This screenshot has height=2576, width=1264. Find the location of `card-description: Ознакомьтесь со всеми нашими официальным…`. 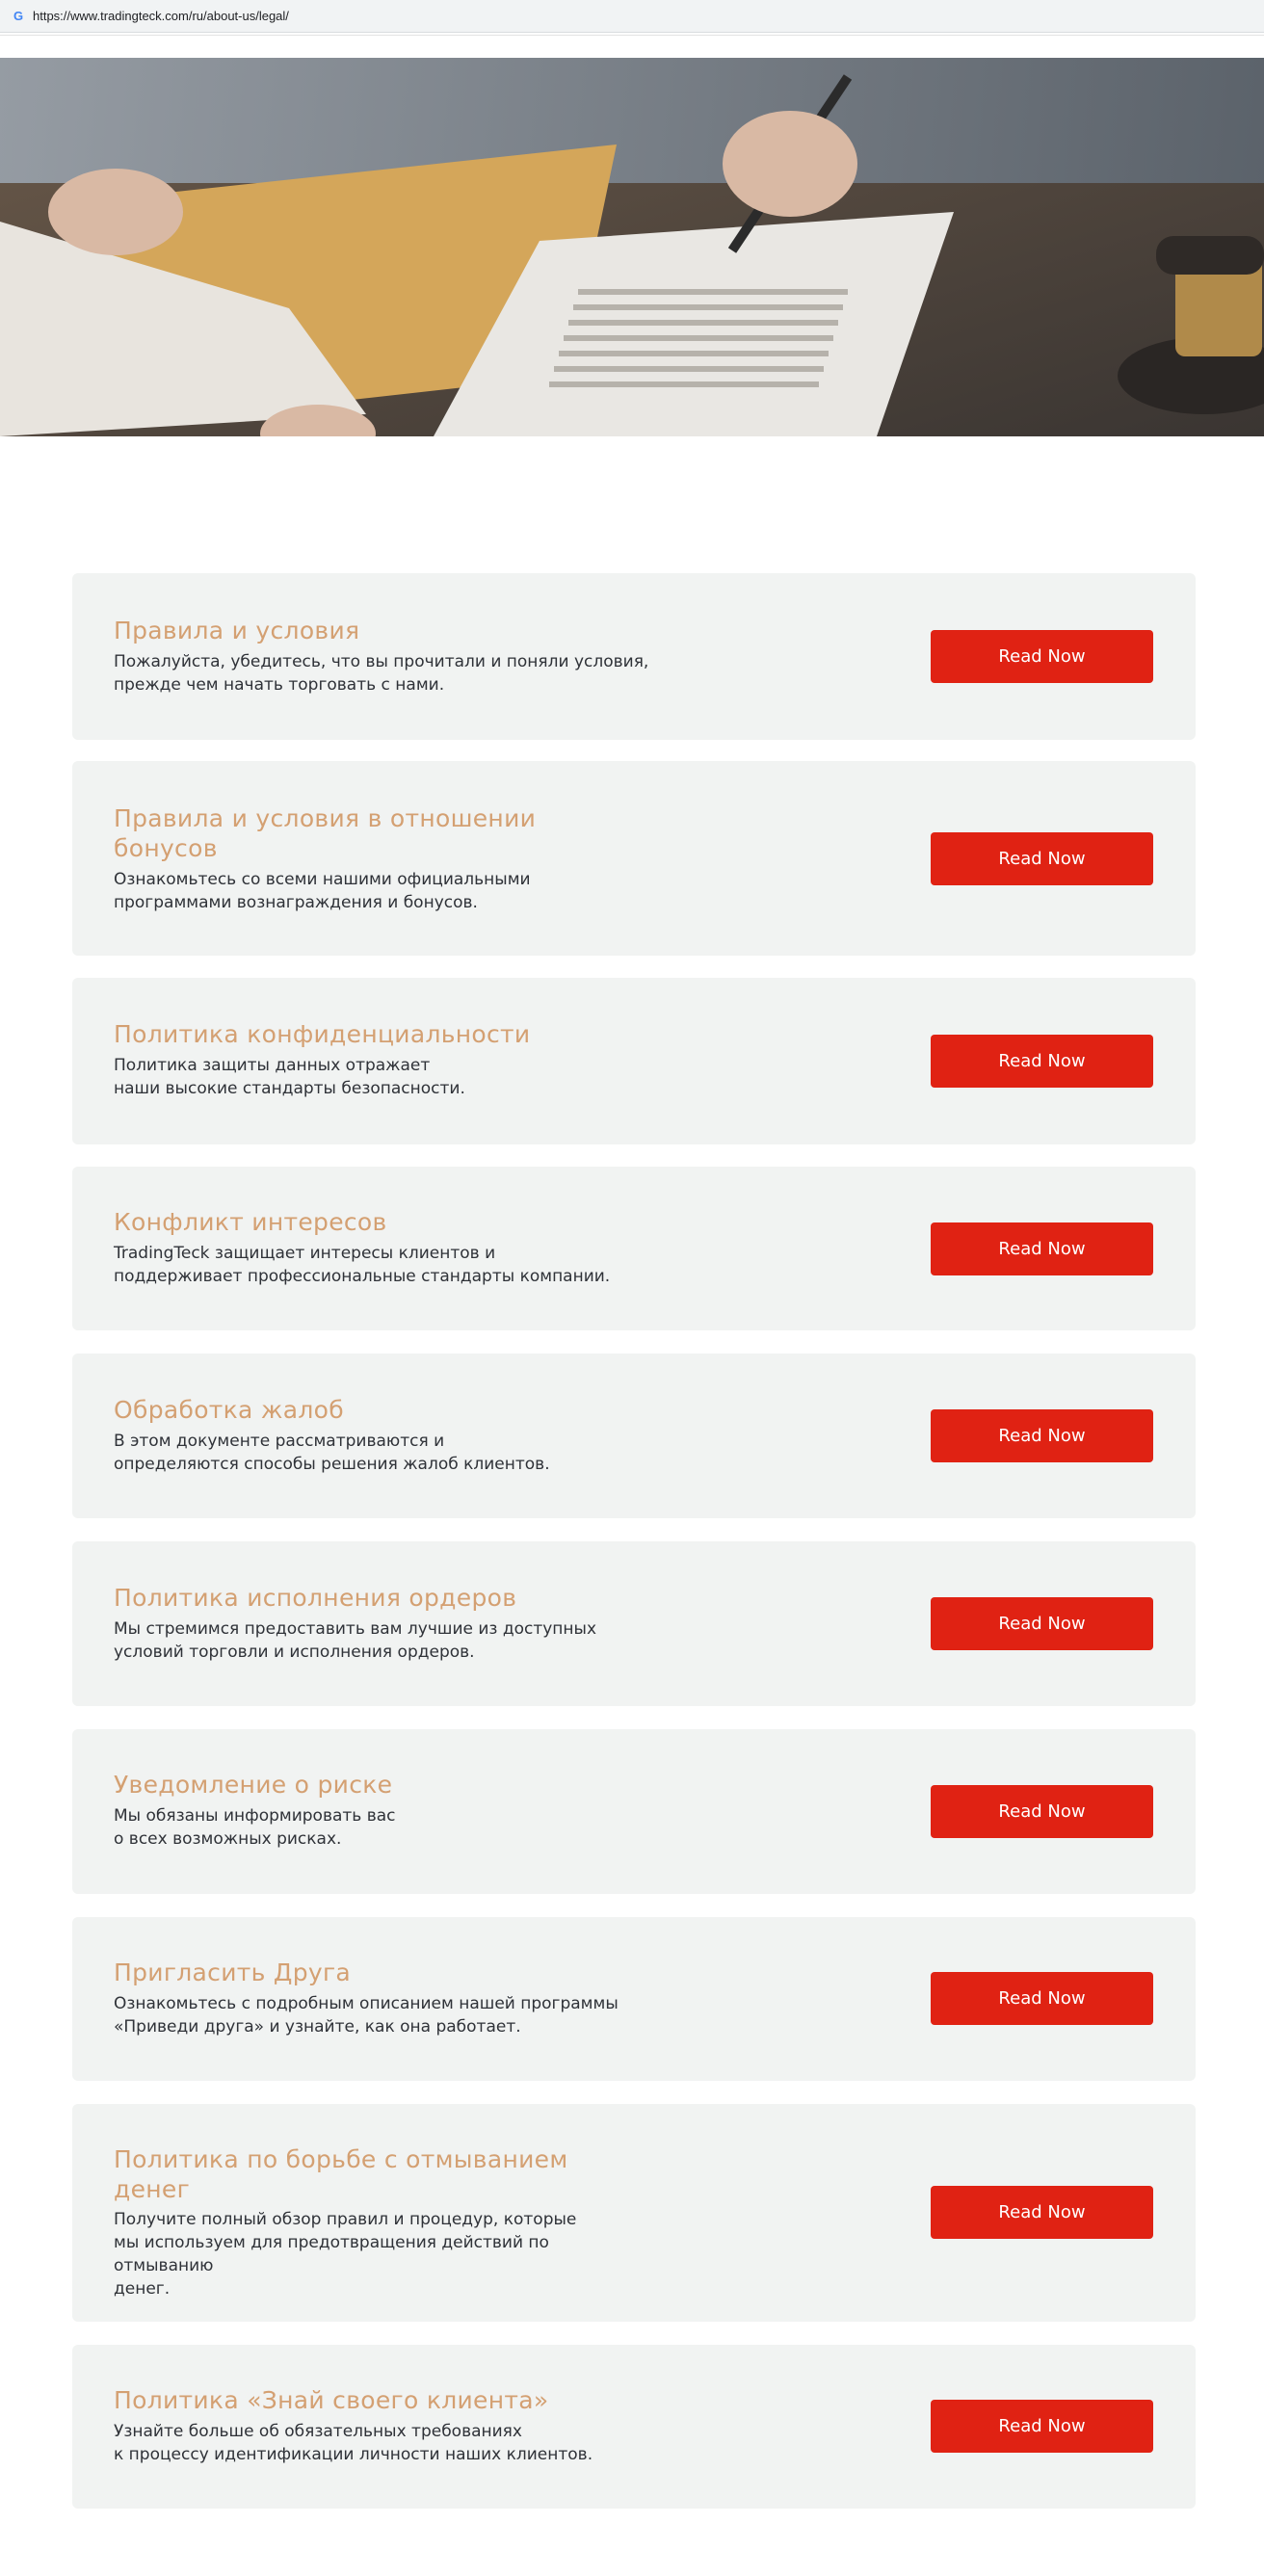

card-description: Ознакомьтесь со всеми нашими официальным… is located at coordinates (322, 891).